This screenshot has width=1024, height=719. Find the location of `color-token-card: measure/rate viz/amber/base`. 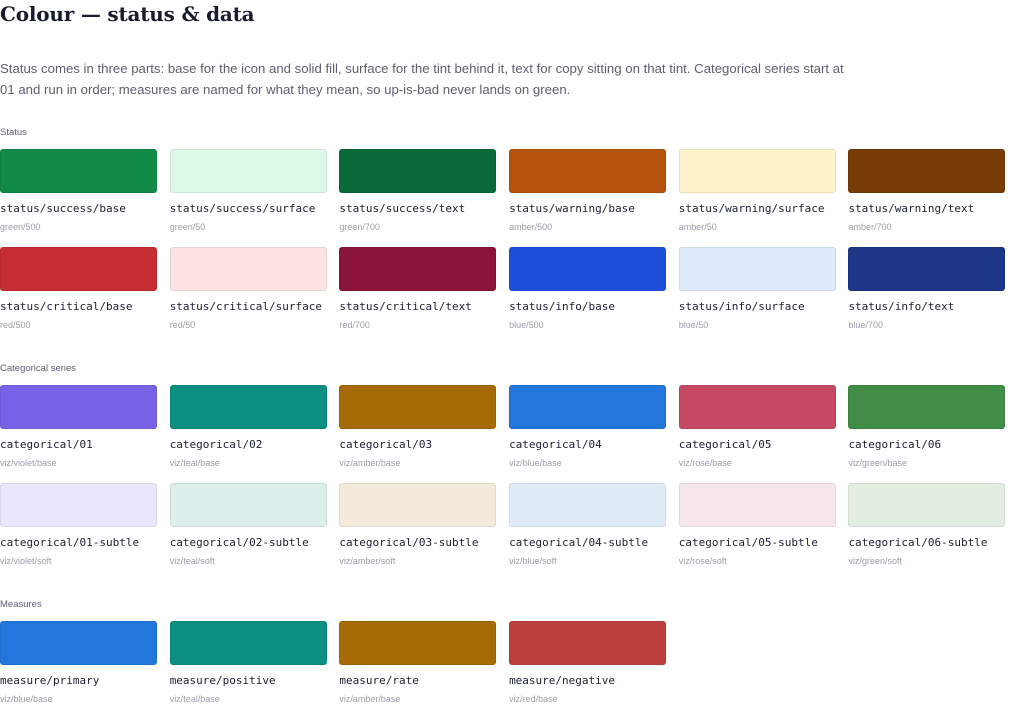

color-token-card: measure/rate viz/amber/base is located at coordinates (424, 670).